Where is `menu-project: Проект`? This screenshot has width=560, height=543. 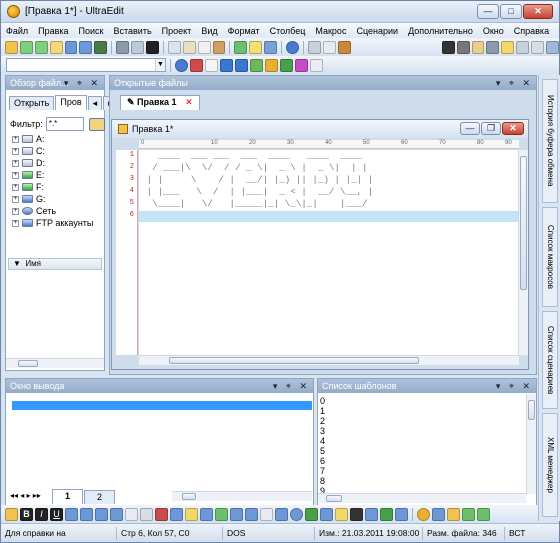
menu-project: Проект is located at coordinates (177, 31).